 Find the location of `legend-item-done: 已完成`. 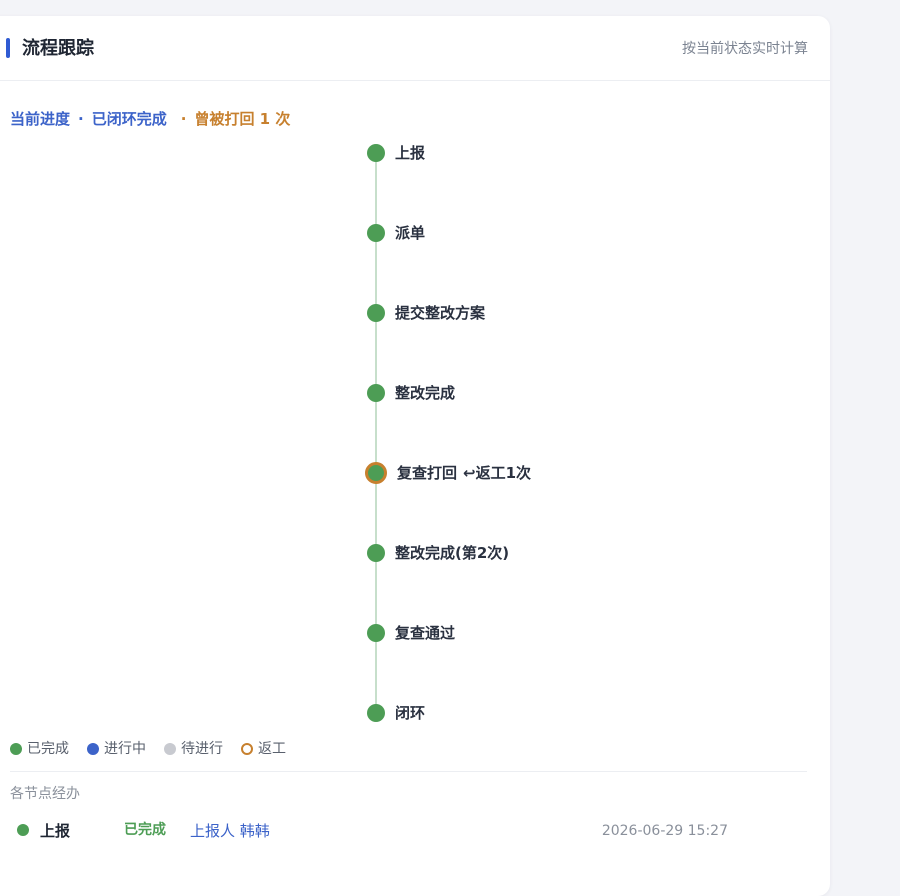

legend-item-done: 已完成 is located at coordinates (39, 749).